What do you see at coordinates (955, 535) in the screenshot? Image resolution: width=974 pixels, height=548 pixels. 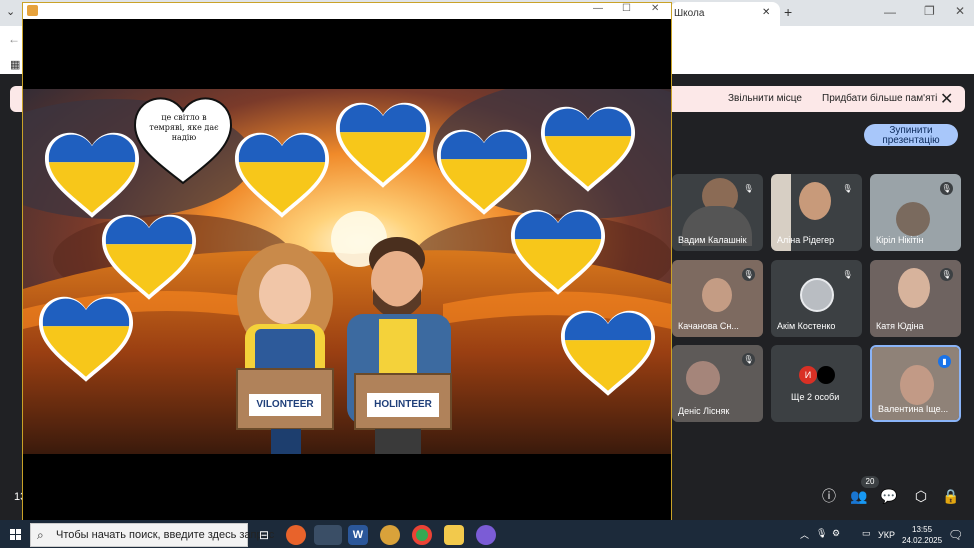 I see `notifications-icon: 🗨` at bounding box center [955, 535].